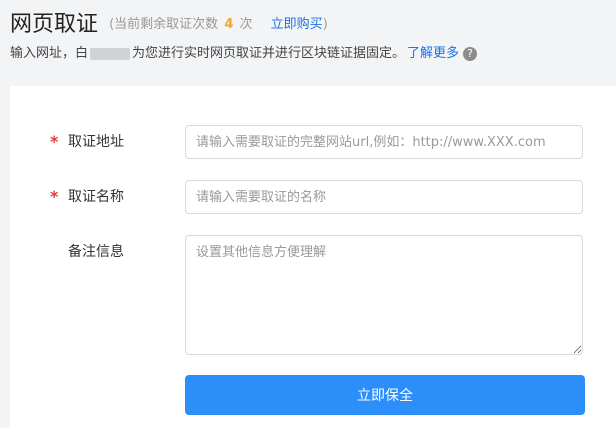 This screenshot has width=616, height=428. Describe the element at coordinates (96, 197) in the screenshot. I see `name-label-text: 取证名称` at that location.